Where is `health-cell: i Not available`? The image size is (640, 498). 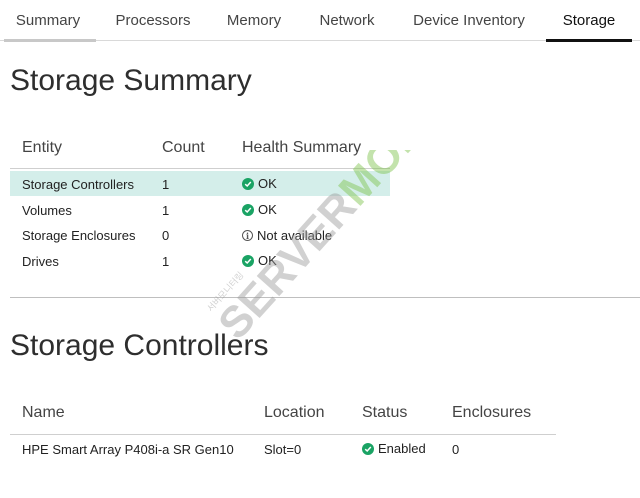
health-cell: i Not available is located at coordinates (287, 235).